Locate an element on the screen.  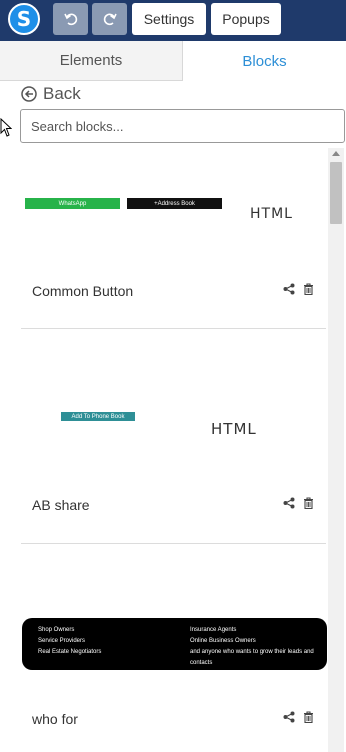
redo-button is located at coordinates (109, 19).